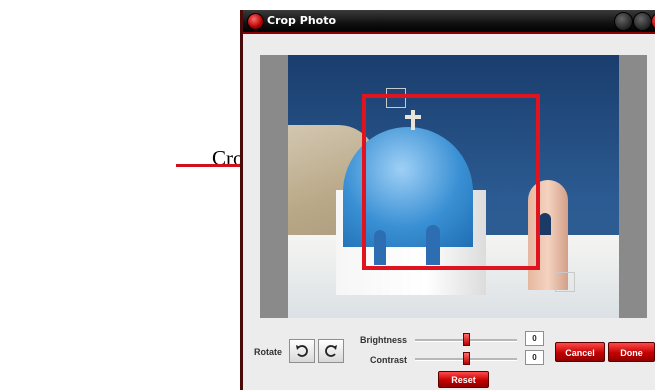  What do you see at coordinates (642, 21) in the screenshot?
I see `maximize-button` at bounding box center [642, 21].